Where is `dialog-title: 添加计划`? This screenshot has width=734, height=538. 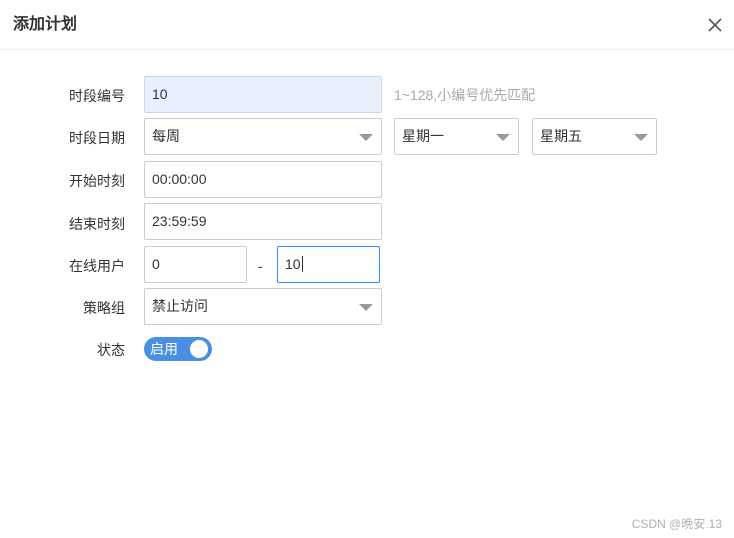
dialog-title: 添加计划 is located at coordinates (45, 24).